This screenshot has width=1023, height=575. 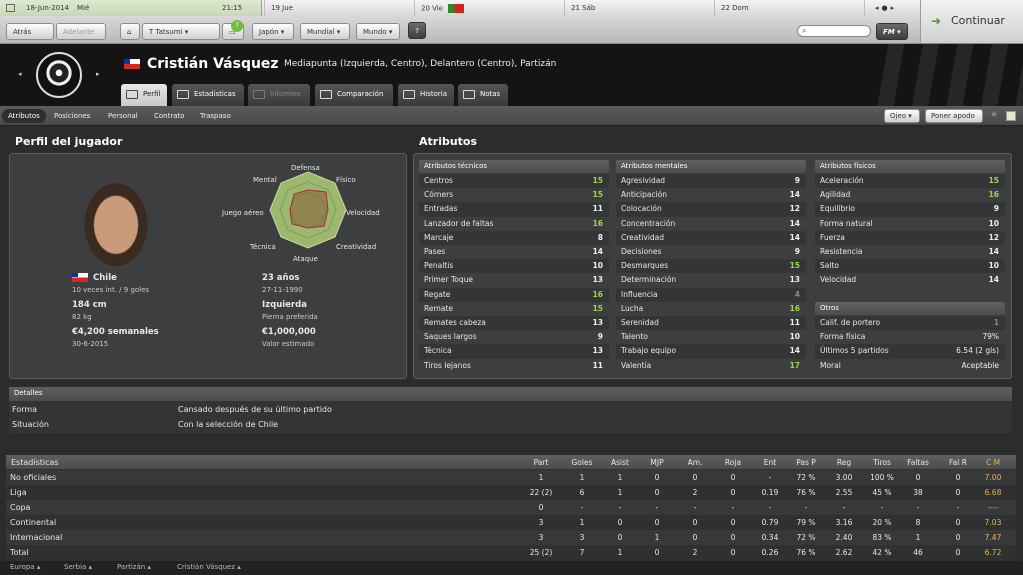 What do you see at coordinates (844, 462) in the screenshot?
I see `stats-column-header: Reg` at bounding box center [844, 462].